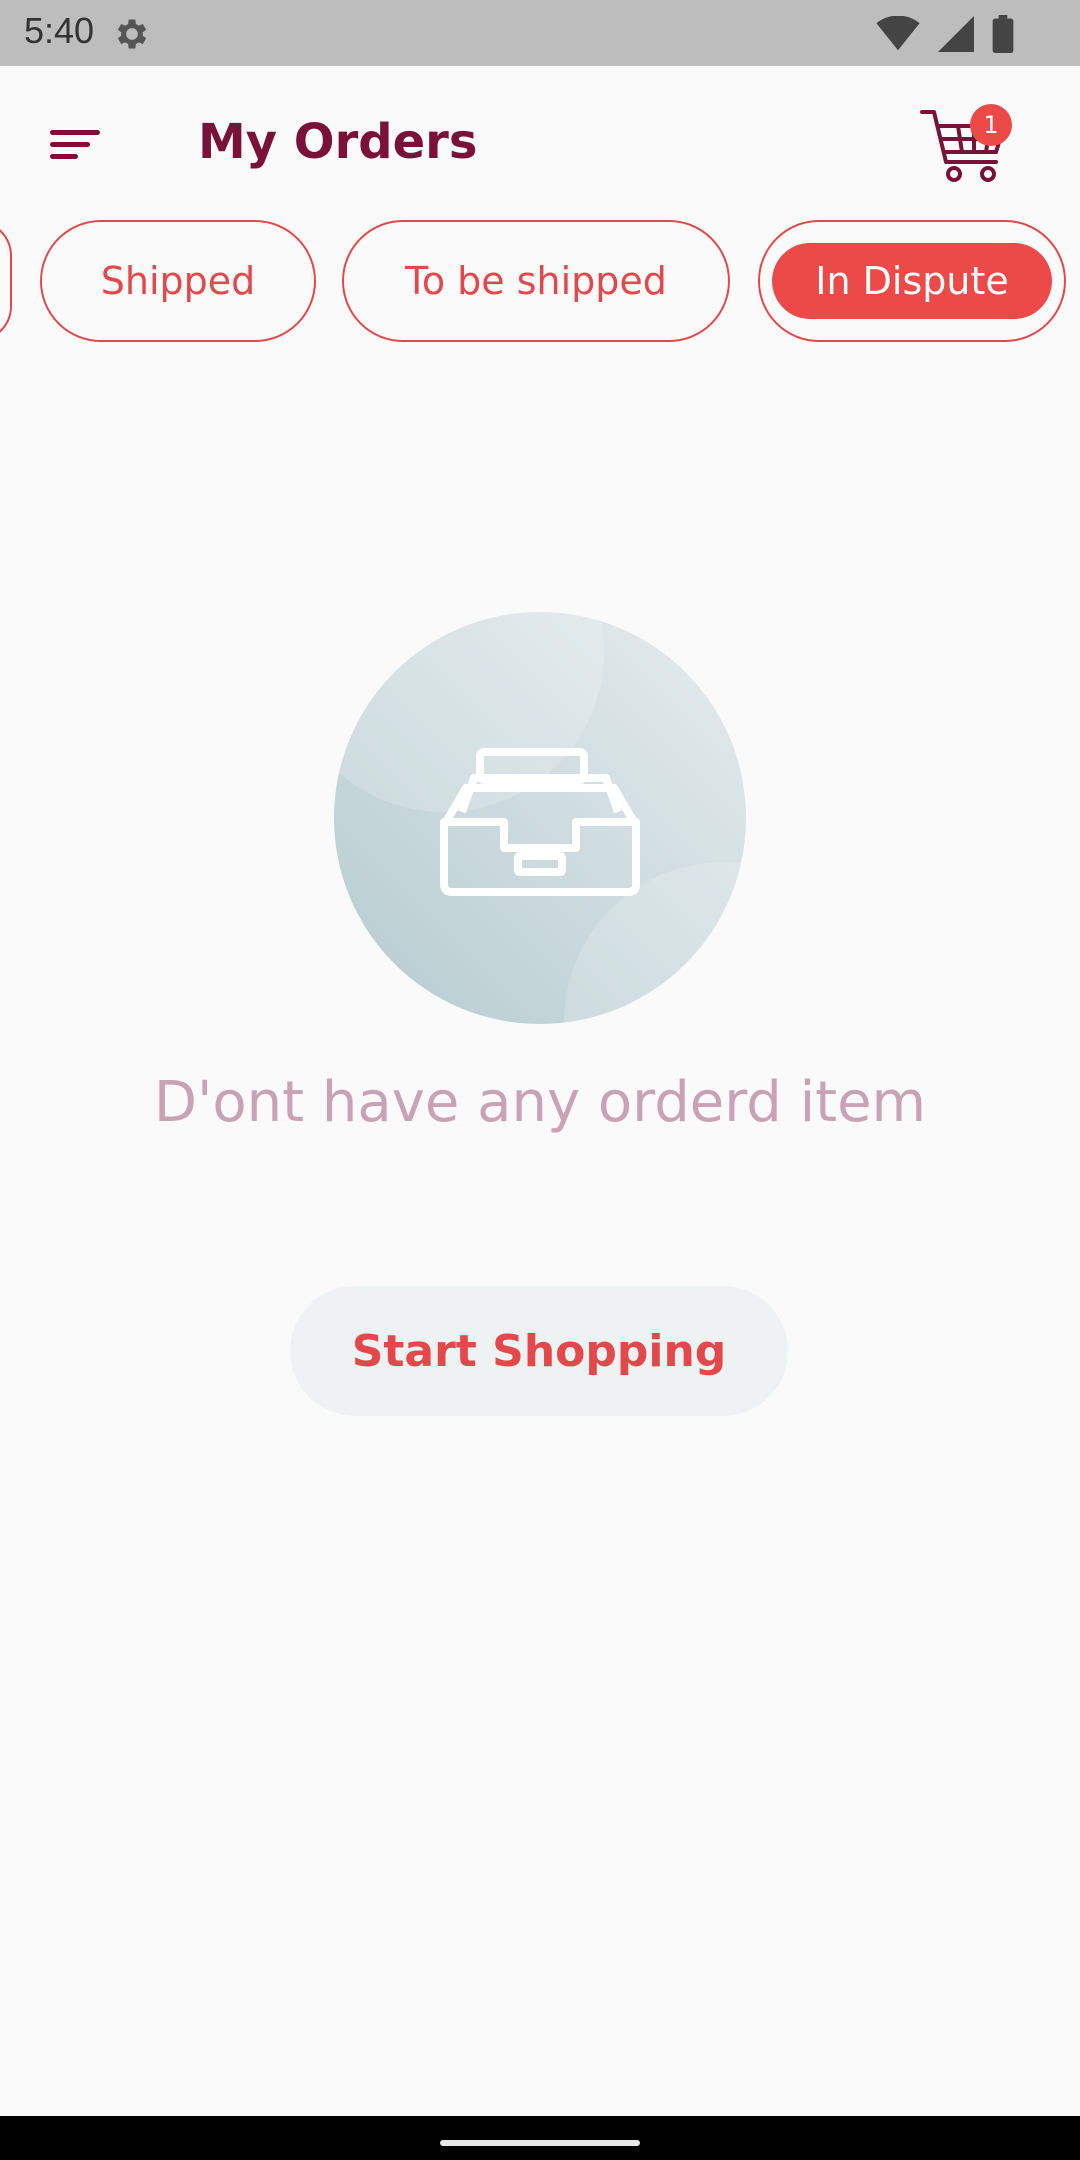 This screenshot has height=2160, width=1080. Describe the element at coordinates (338, 142) in the screenshot. I see `page-title: My Orders` at that location.